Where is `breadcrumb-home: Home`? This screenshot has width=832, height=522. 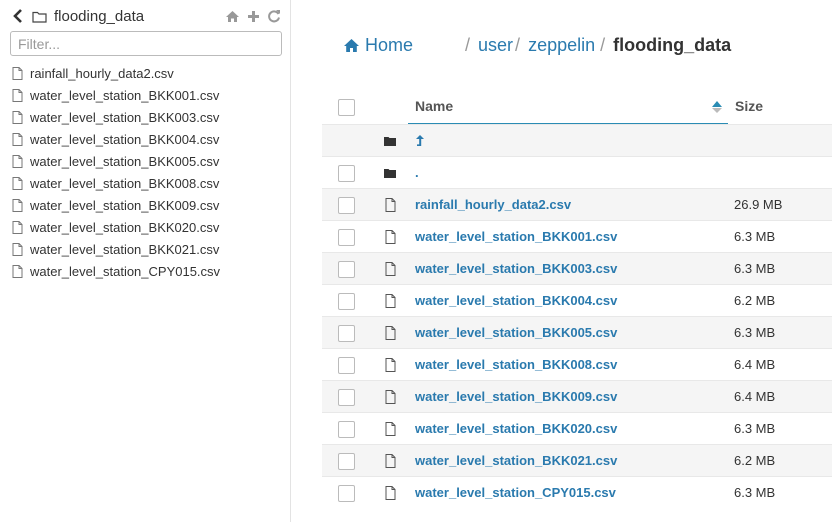
breadcrumb-home: Home is located at coordinates (378, 45).